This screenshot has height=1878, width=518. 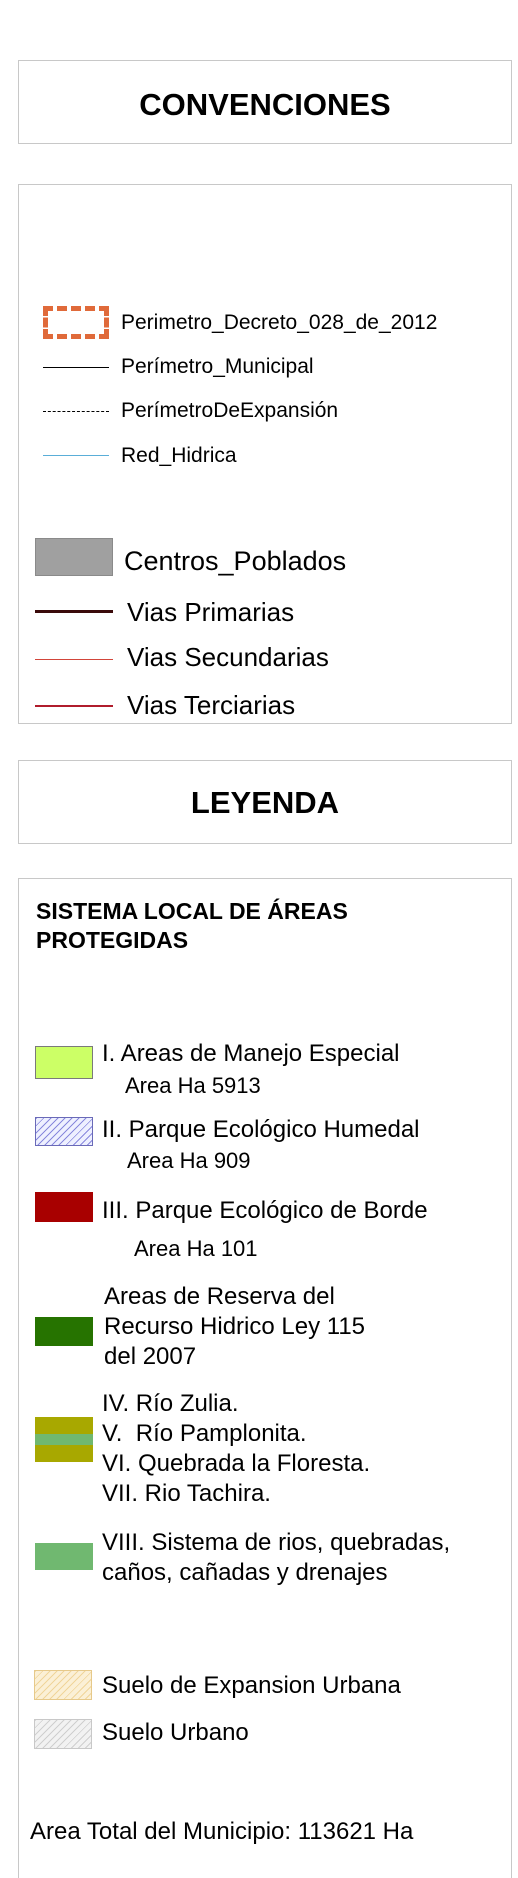 What do you see at coordinates (64, 1439) in the screenshot?
I see `rios-principales-symbol` at bounding box center [64, 1439].